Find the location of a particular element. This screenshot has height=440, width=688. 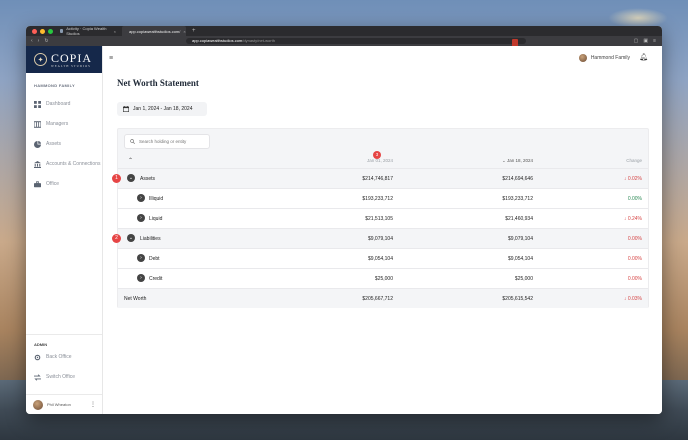

briefcase-icon is located at coordinates (37, 183).